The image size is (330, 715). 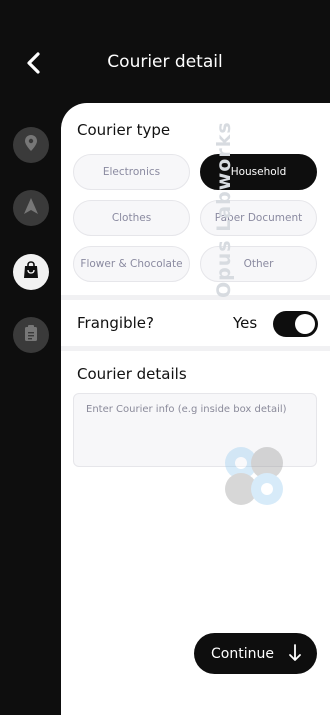 I want to click on location-pin-icon, so click(x=31, y=145).